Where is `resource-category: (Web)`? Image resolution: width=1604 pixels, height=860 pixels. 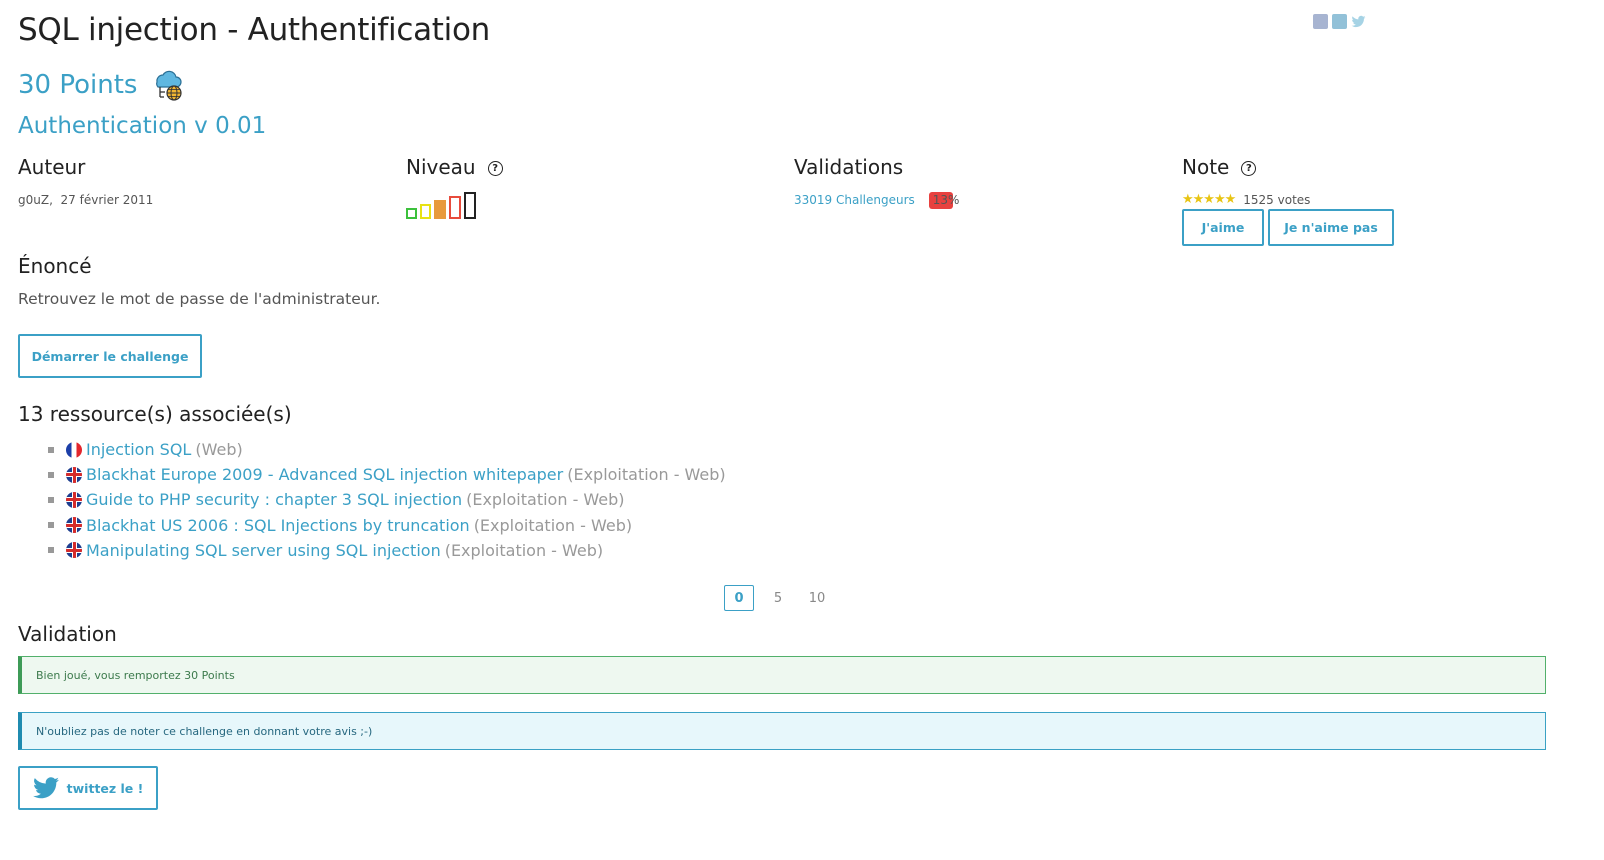 resource-category: (Web) is located at coordinates (219, 450).